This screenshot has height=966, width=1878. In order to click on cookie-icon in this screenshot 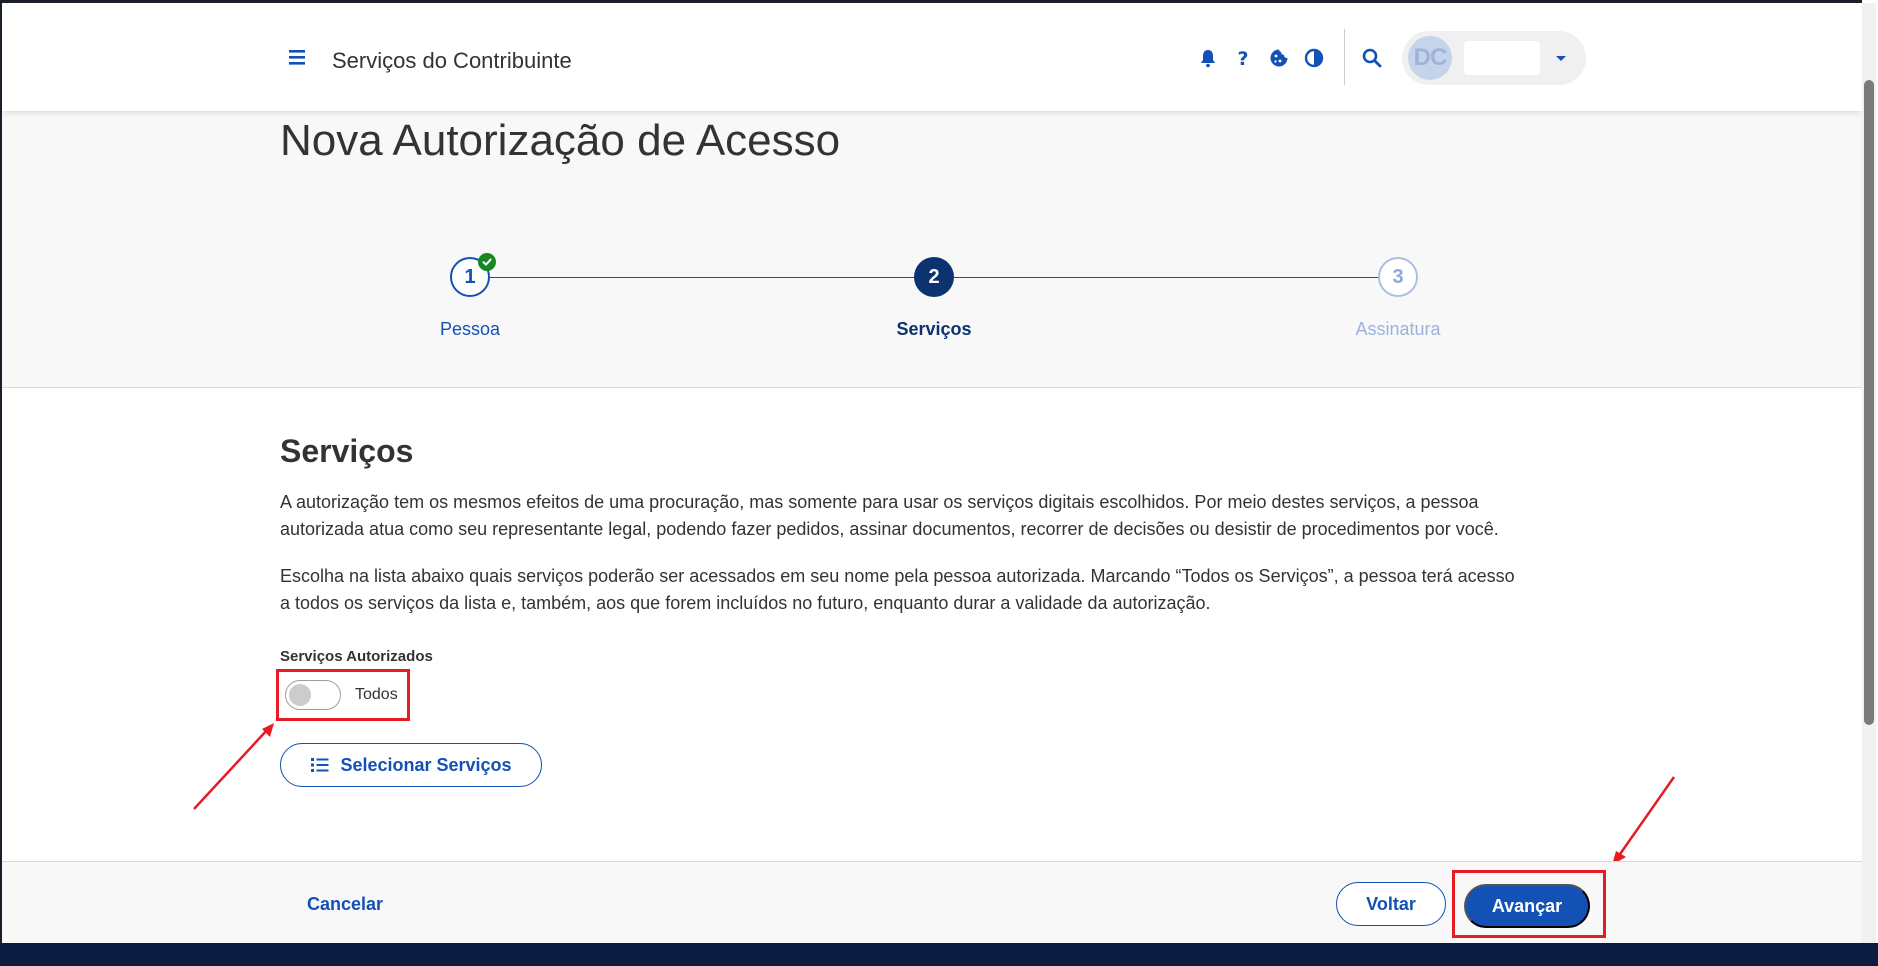, I will do `click(1279, 58)`.